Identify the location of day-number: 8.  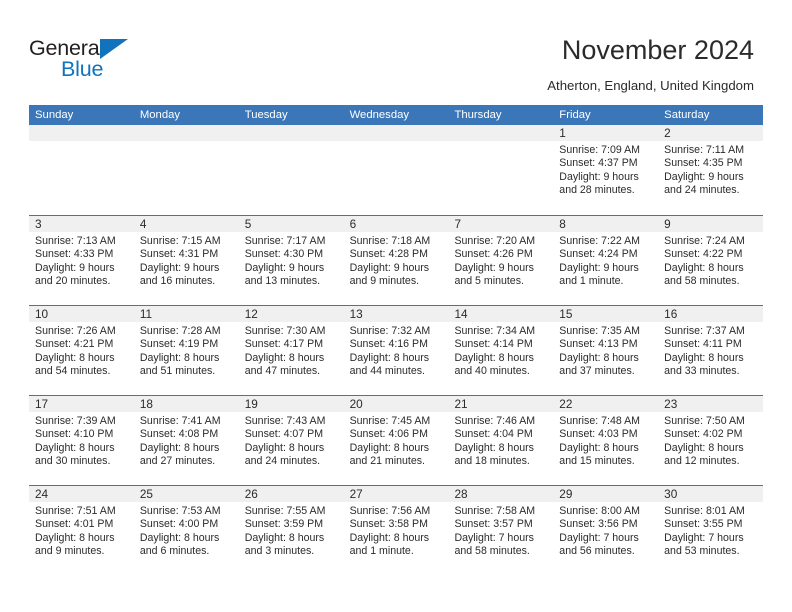
(562, 224).